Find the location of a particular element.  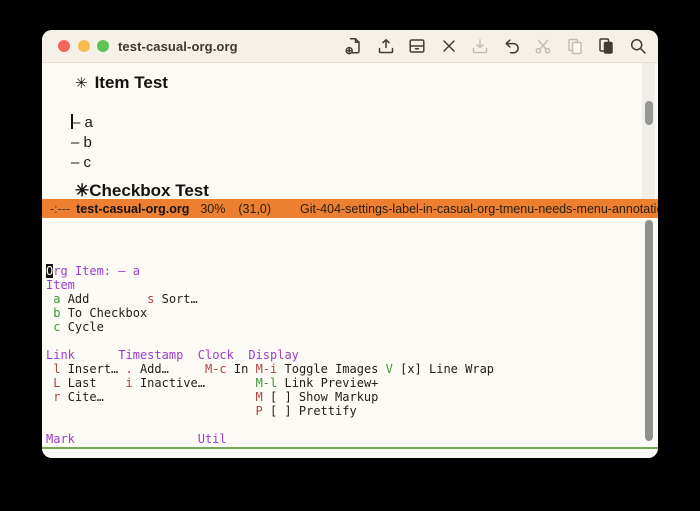

menu-group-header: Util is located at coordinates (212, 439).